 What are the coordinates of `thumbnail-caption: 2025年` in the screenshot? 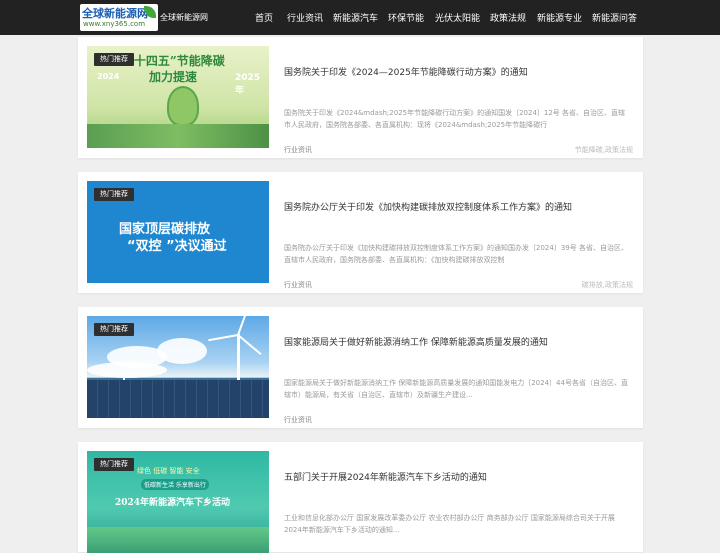 It's located at (248, 84).